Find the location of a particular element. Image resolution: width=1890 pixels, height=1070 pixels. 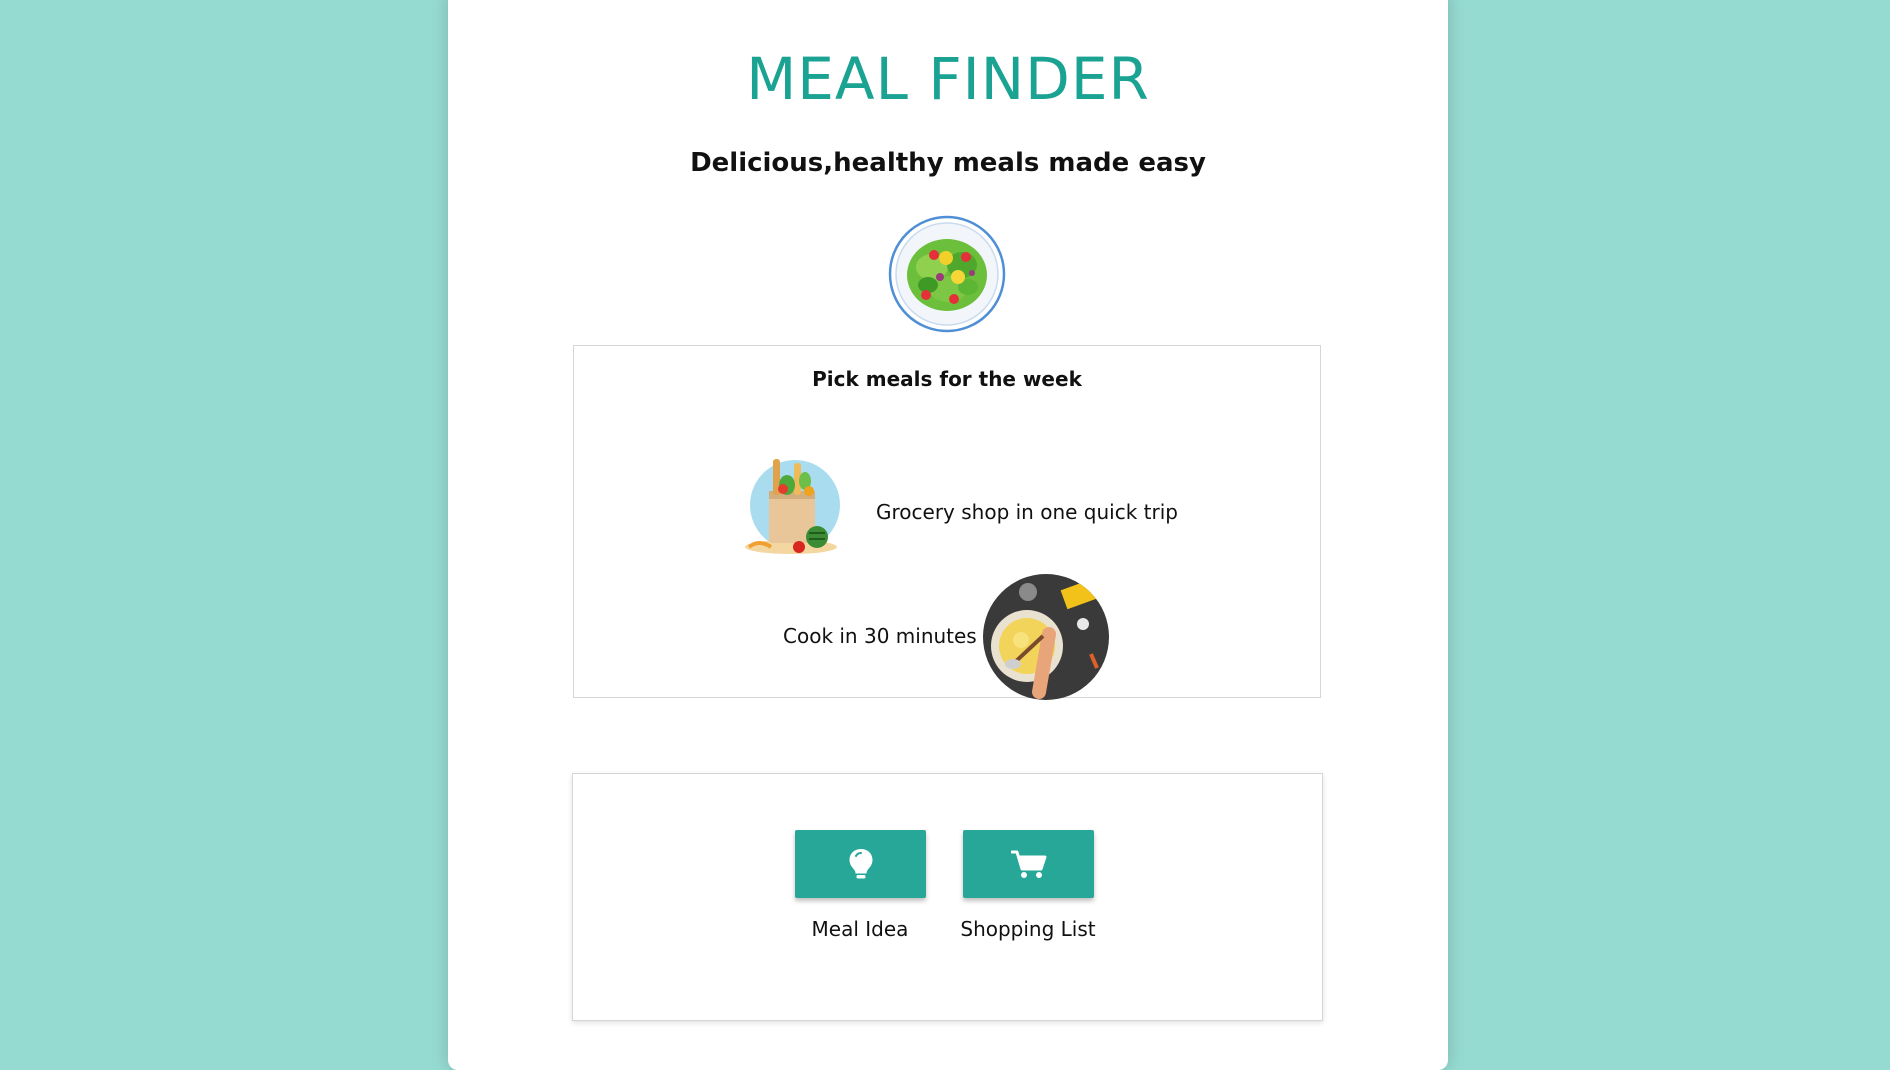

shopping-list-button is located at coordinates (1028, 864).